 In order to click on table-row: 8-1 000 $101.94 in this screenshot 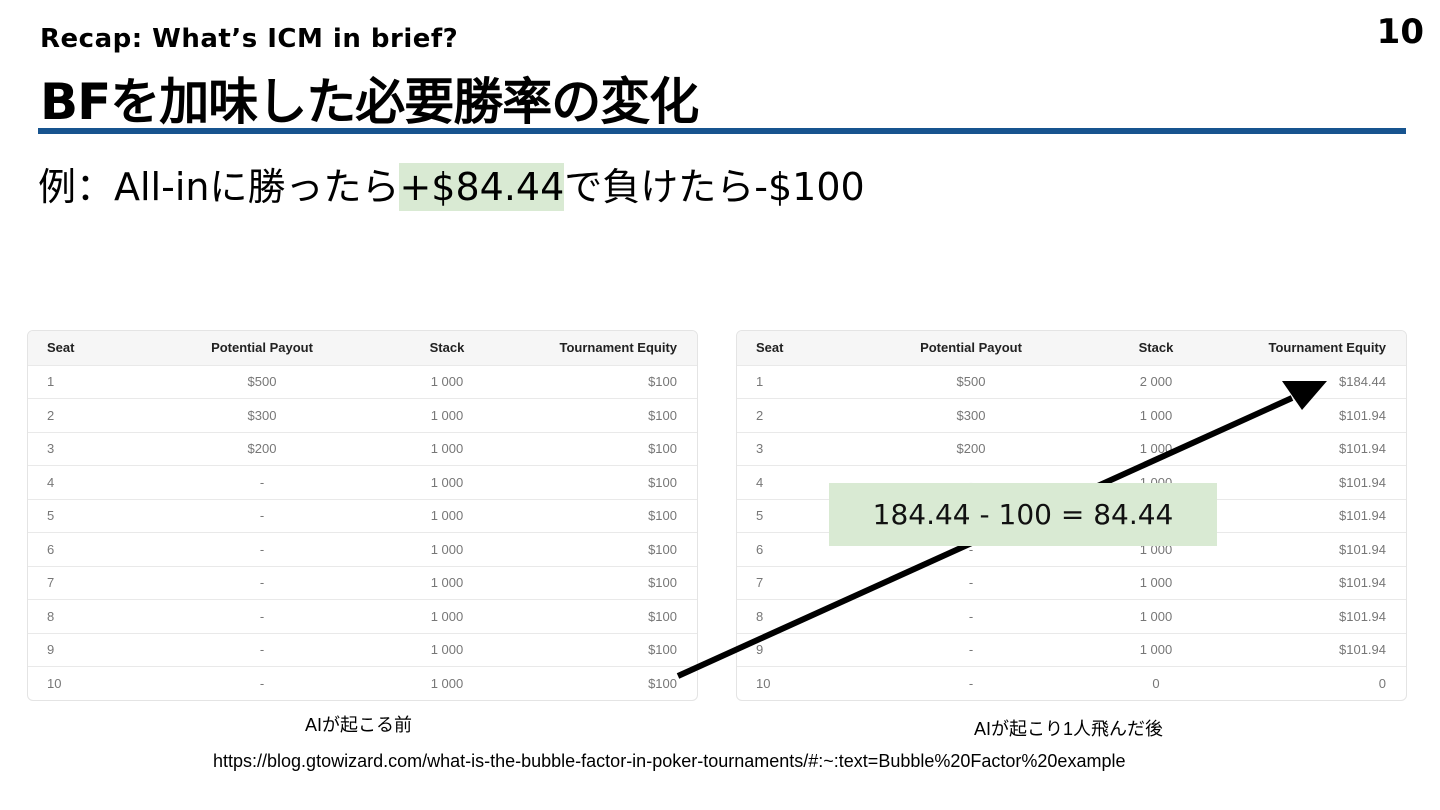, I will do `click(1071, 616)`.